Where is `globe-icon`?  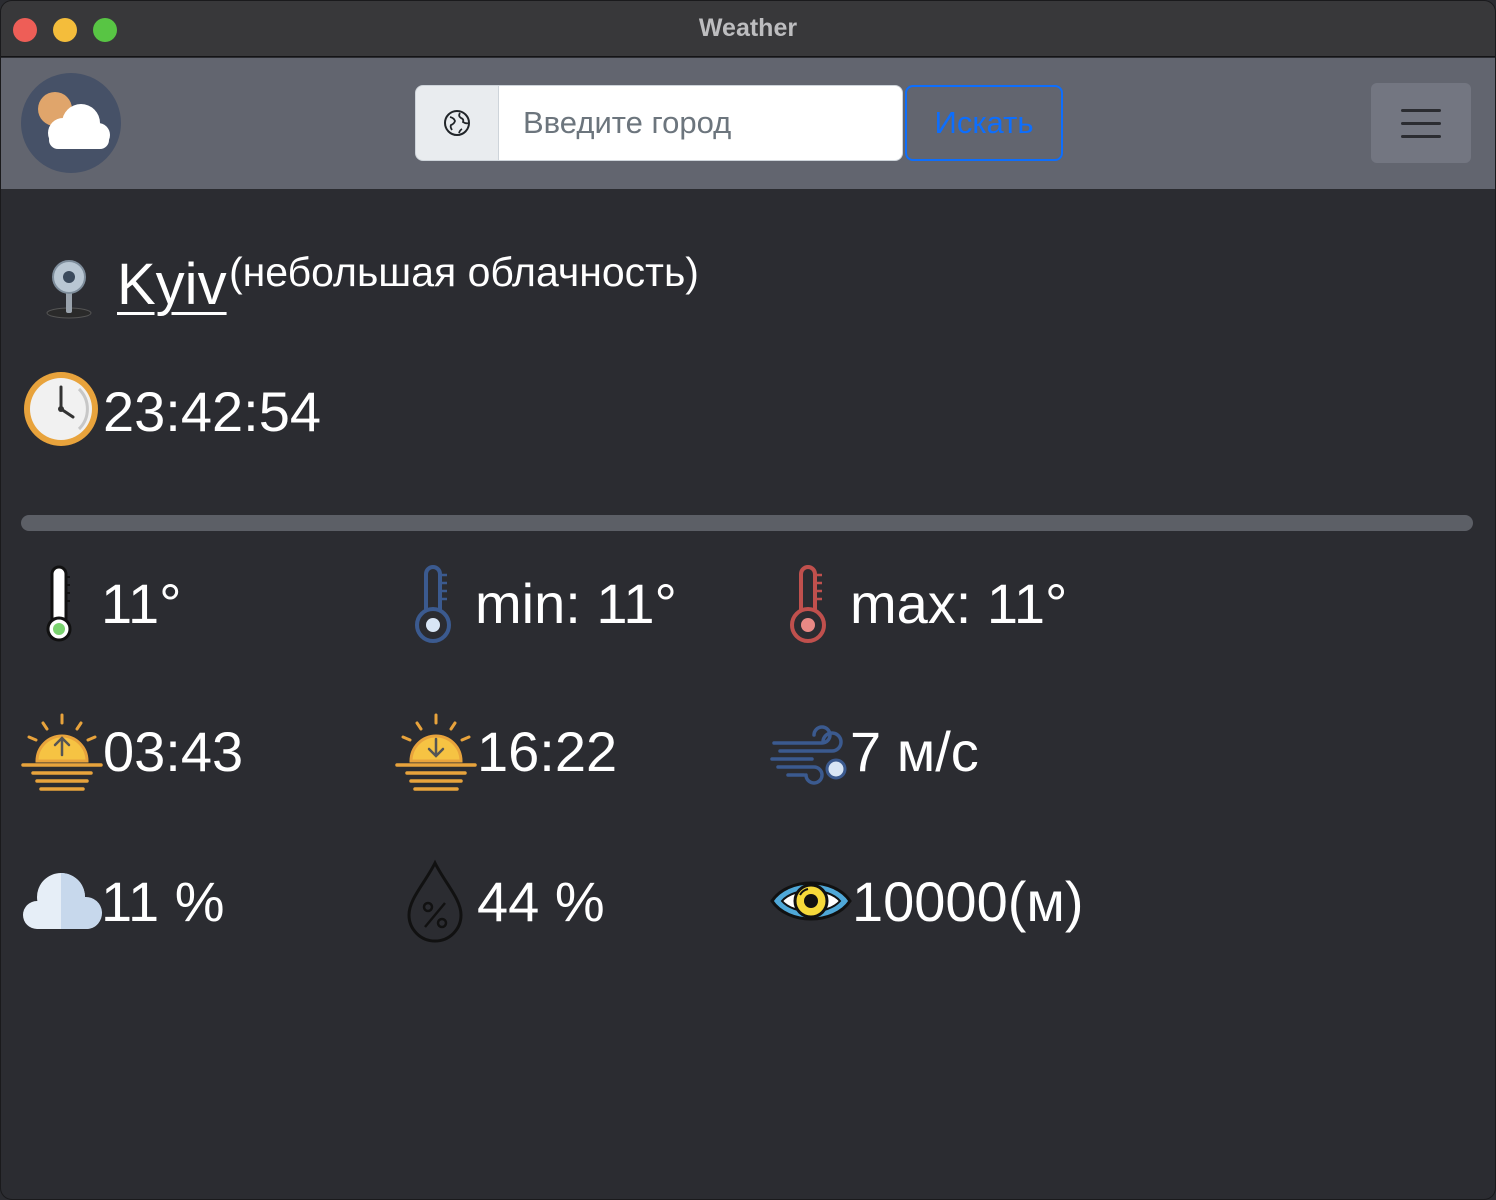
globe-icon is located at coordinates (457, 123).